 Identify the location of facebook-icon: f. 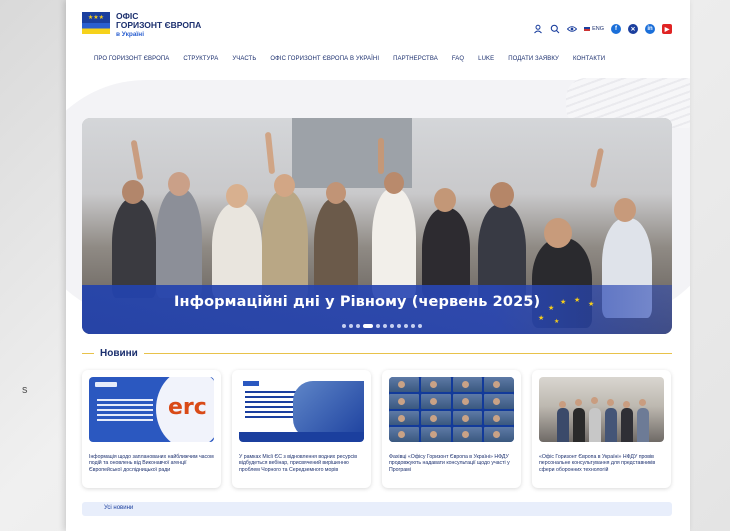
(616, 29).